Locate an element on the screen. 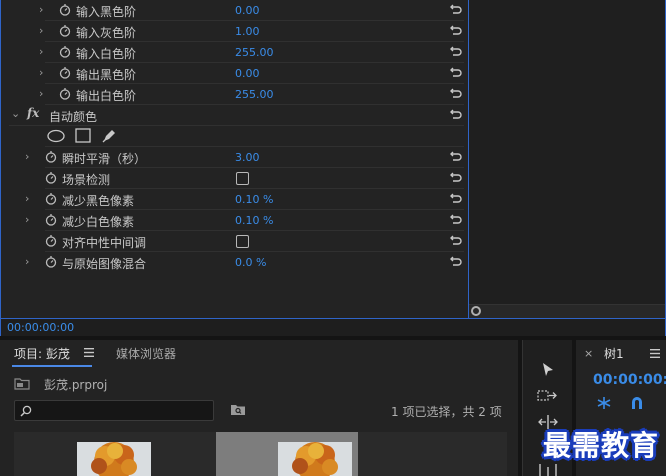  param-value: 0.0 % is located at coordinates (250, 262).